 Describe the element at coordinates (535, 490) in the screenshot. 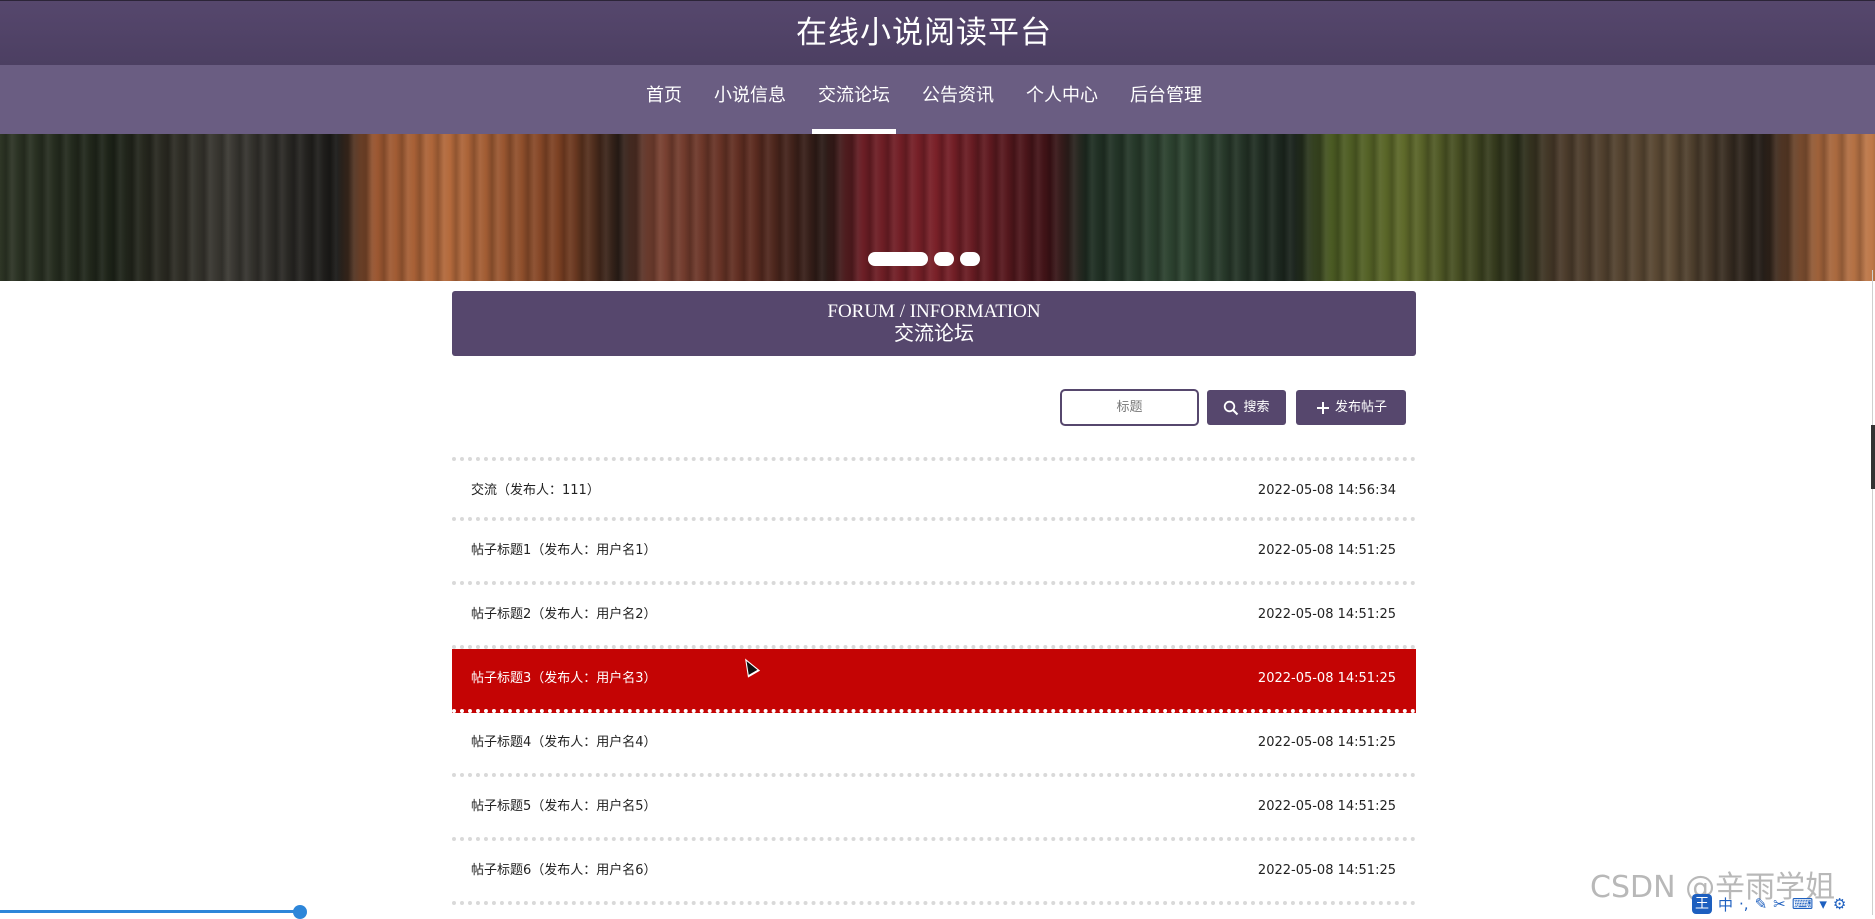

I see `post-title: 交流（发布人：111）` at that location.